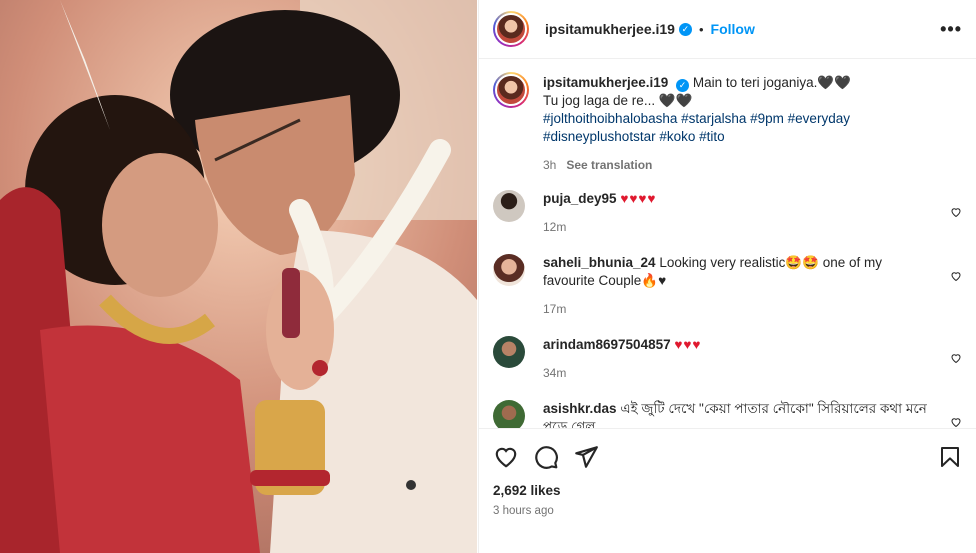  I want to click on heart-icon, so click(506, 457).